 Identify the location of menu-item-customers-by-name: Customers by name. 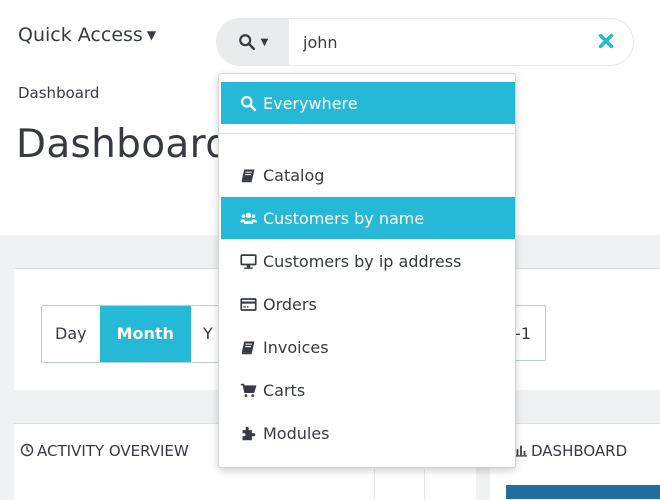
(368, 218).